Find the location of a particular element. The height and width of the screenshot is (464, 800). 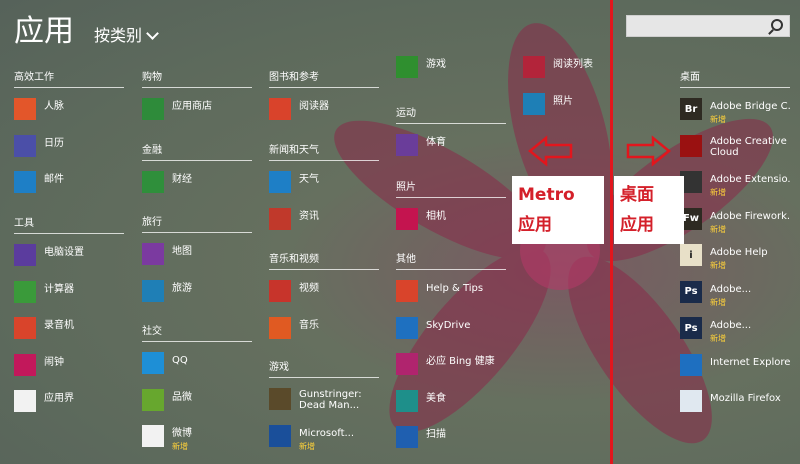

app-group: 旅行 地图 旅游 is located at coordinates (197, 264).